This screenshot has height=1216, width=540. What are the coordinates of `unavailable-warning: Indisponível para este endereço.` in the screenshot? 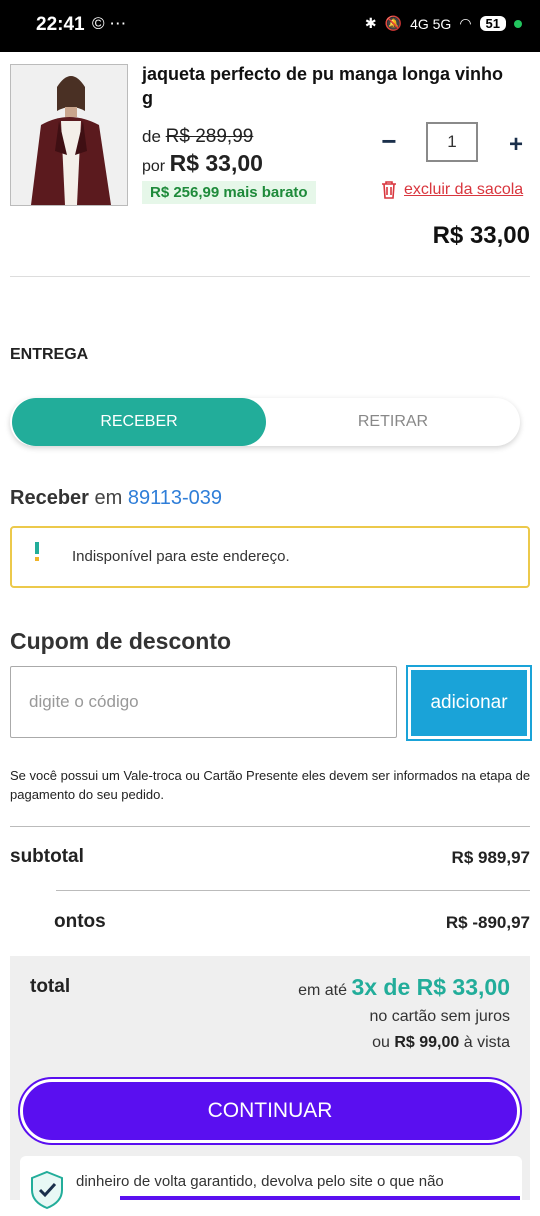 It's located at (270, 557).